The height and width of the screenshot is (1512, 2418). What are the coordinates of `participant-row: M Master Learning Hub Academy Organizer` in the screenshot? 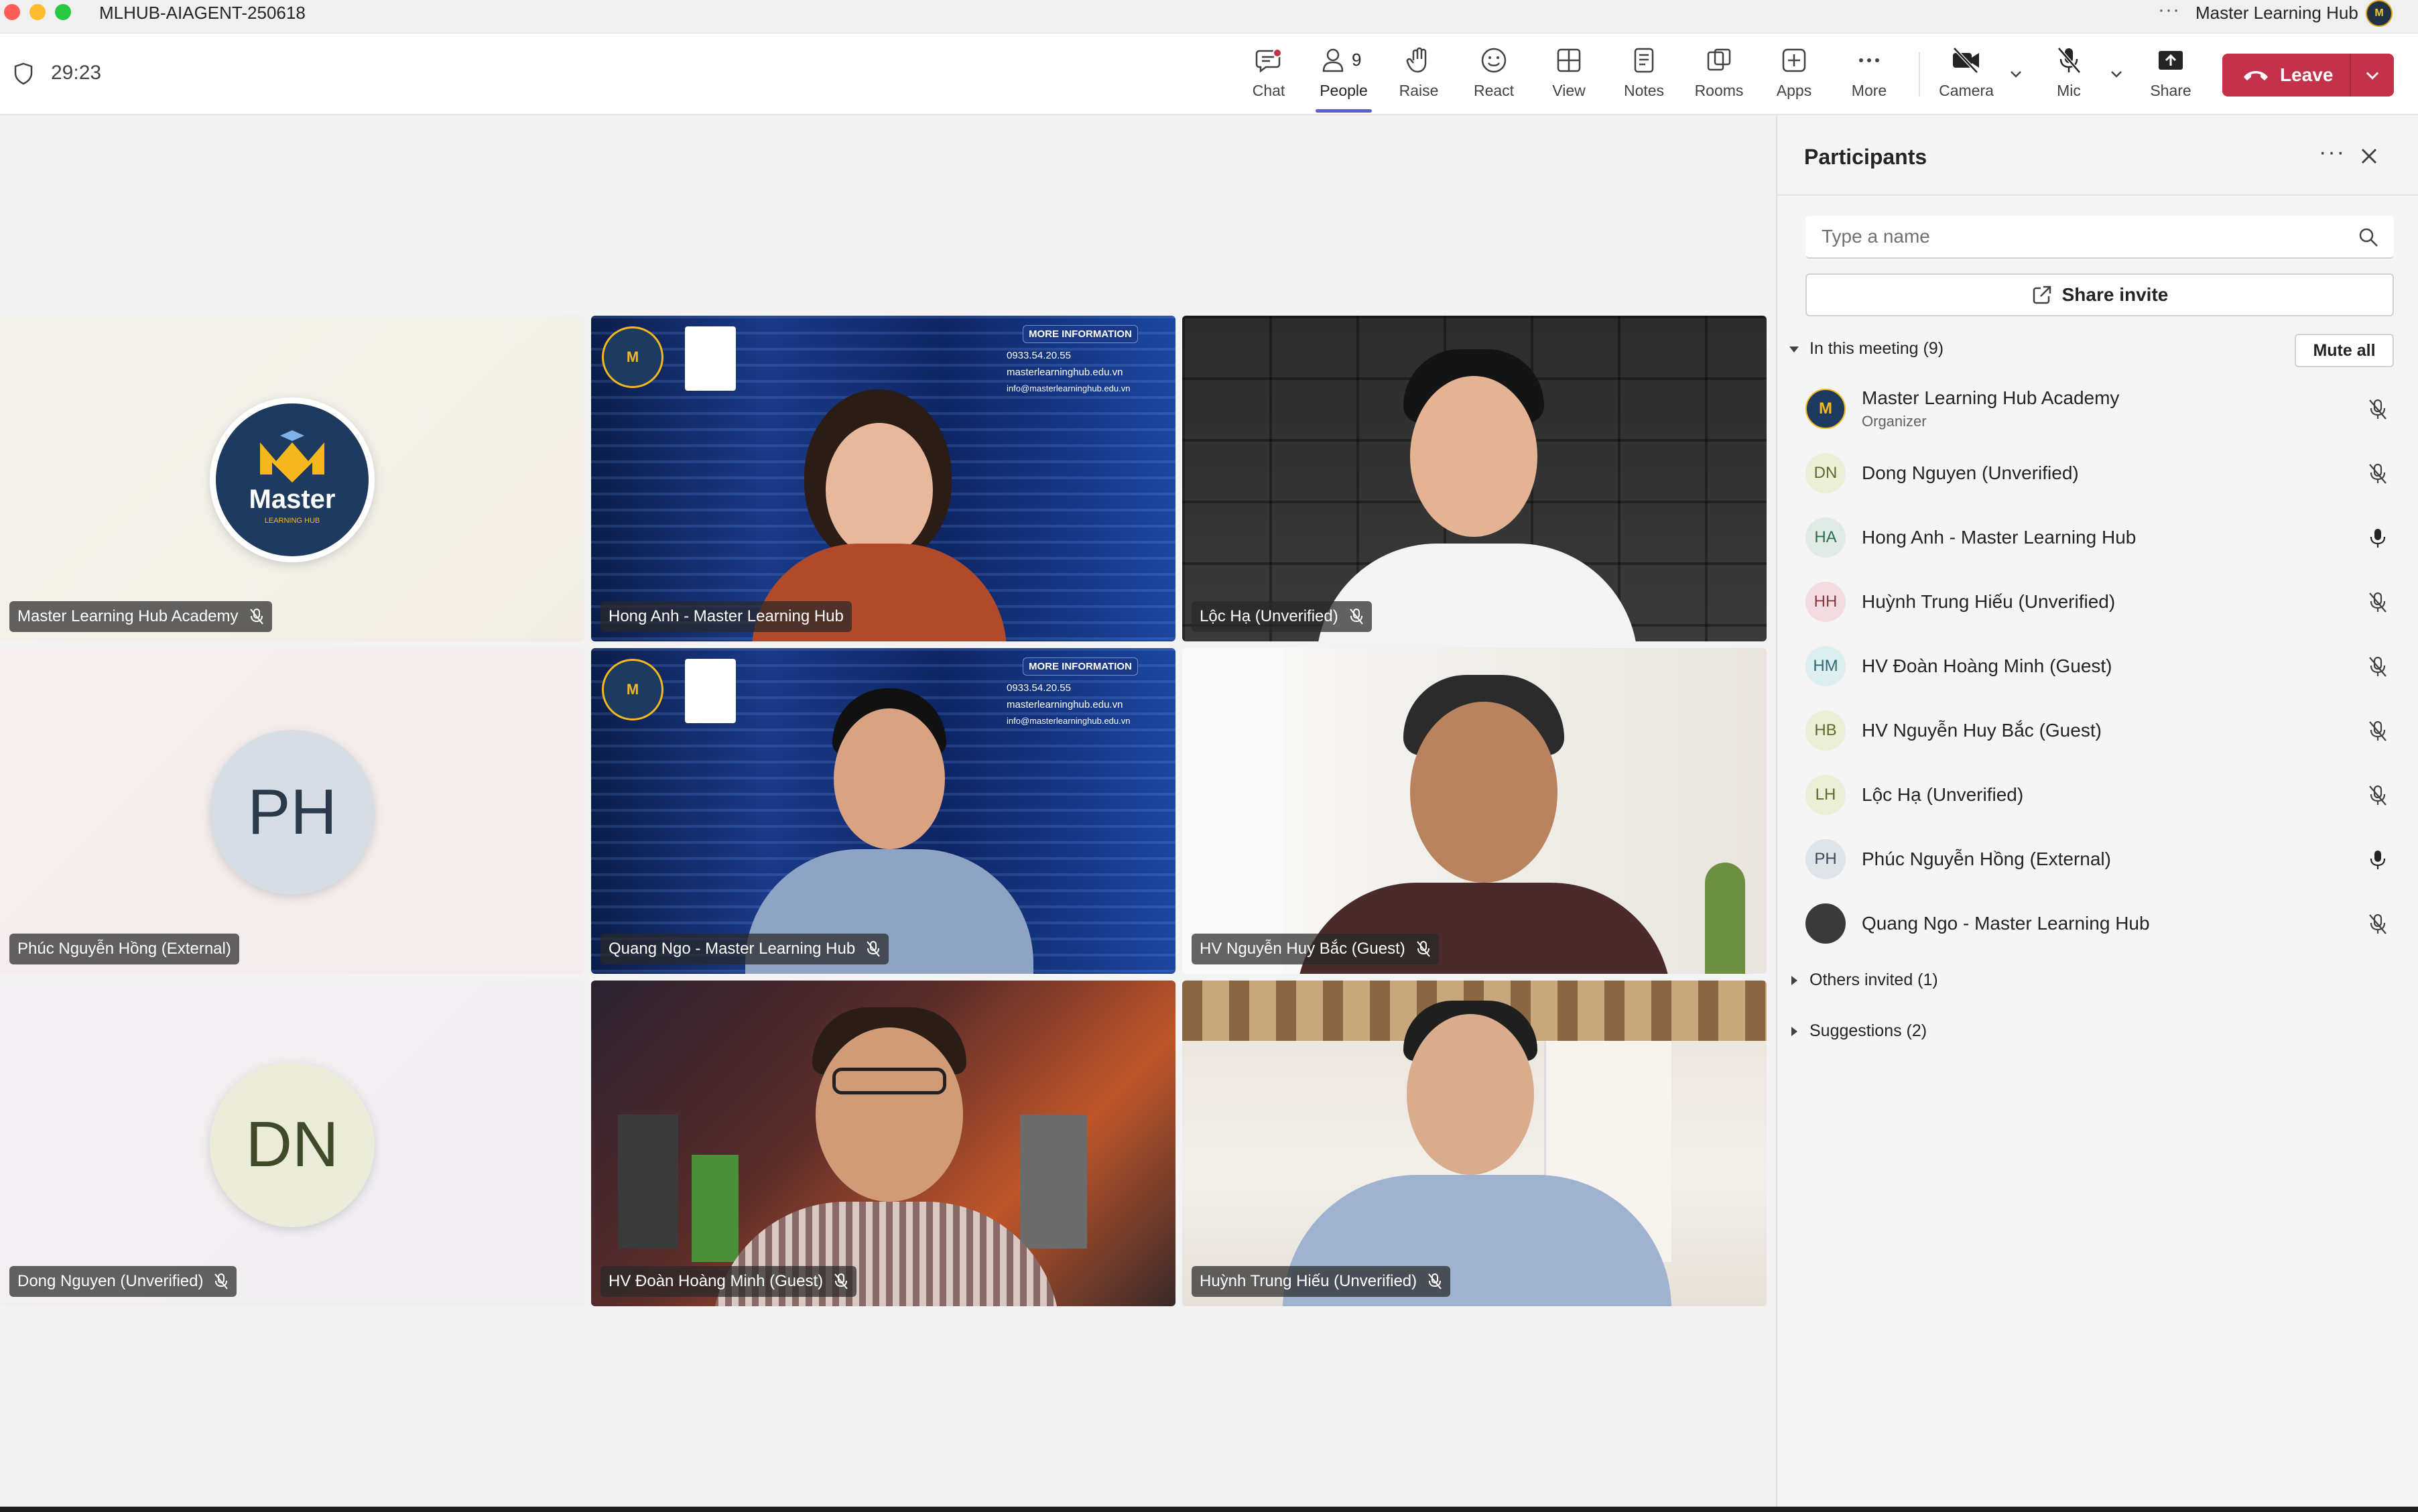 It's located at (2097, 409).